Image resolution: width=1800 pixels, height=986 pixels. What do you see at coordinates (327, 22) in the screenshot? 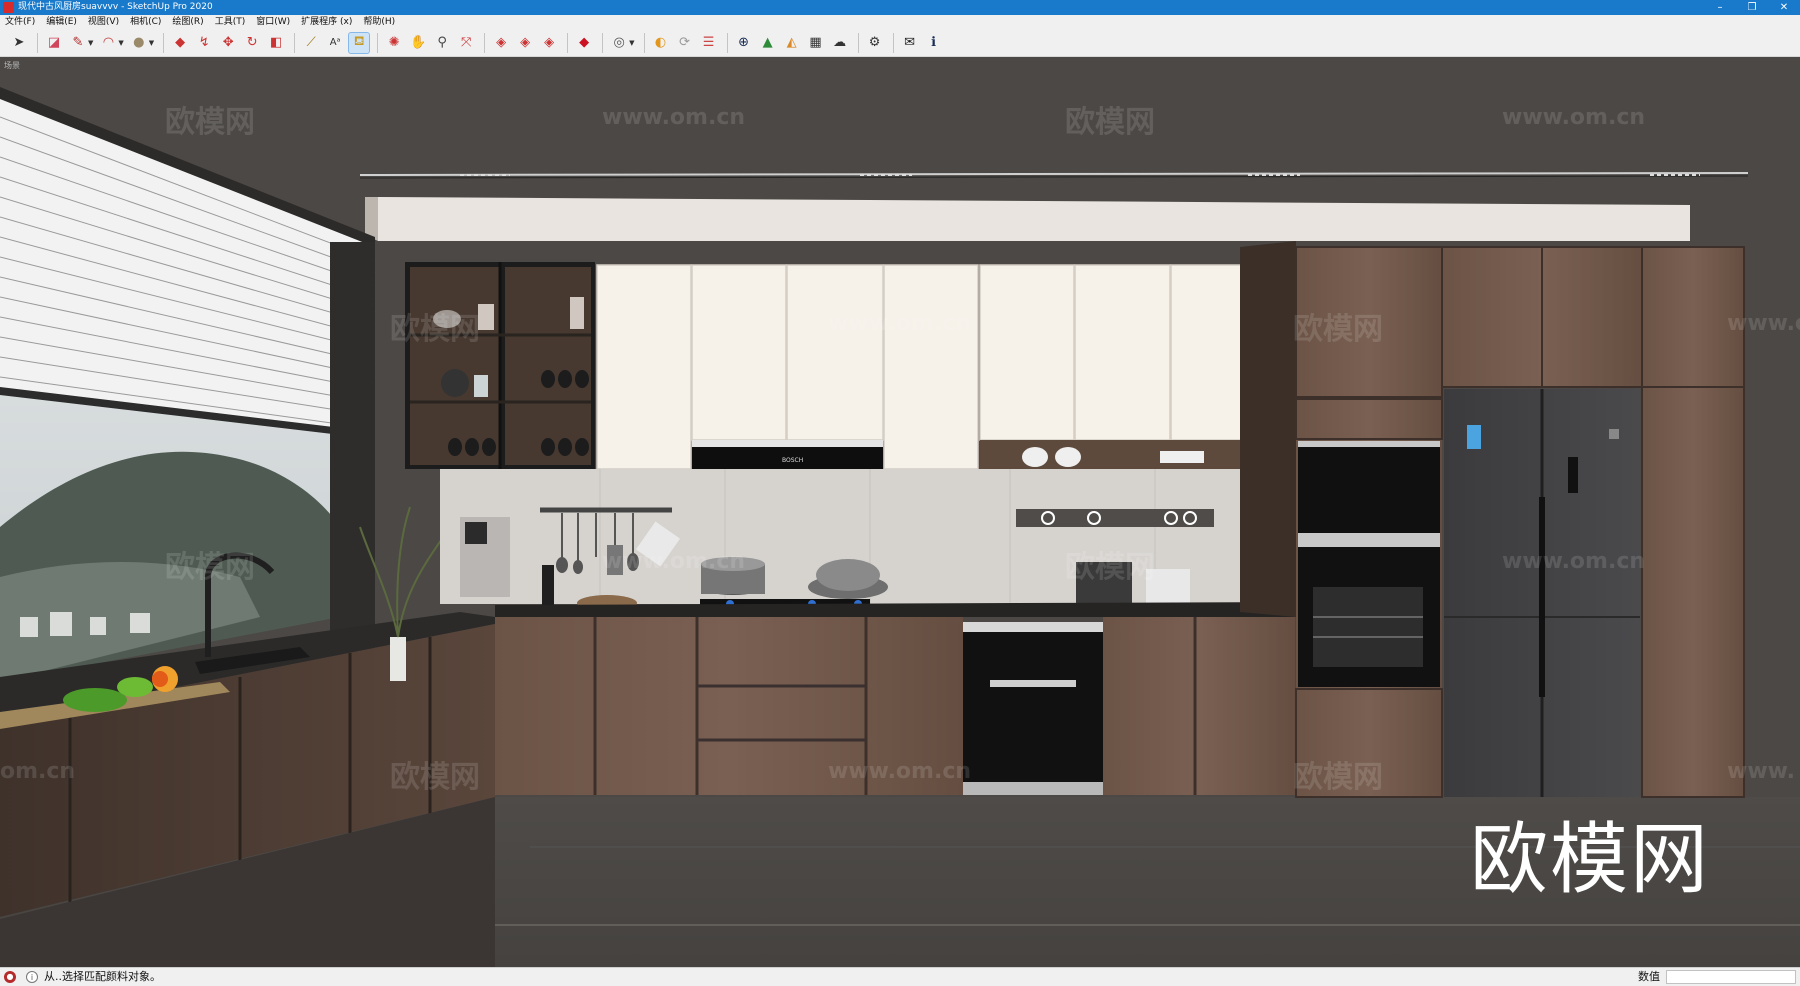
I see `menu-extensions: 扩展程序 (x)` at bounding box center [327, 22].